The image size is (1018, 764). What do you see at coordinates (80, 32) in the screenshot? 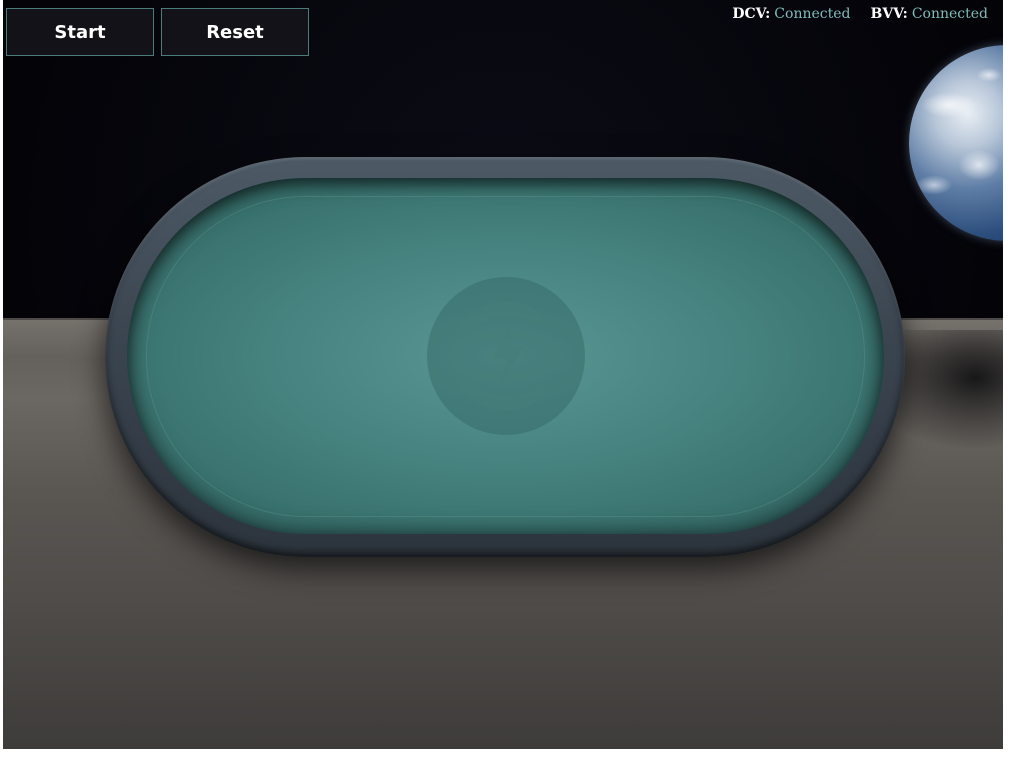
I see `start-button: Start` at bounding box center [80, 32].